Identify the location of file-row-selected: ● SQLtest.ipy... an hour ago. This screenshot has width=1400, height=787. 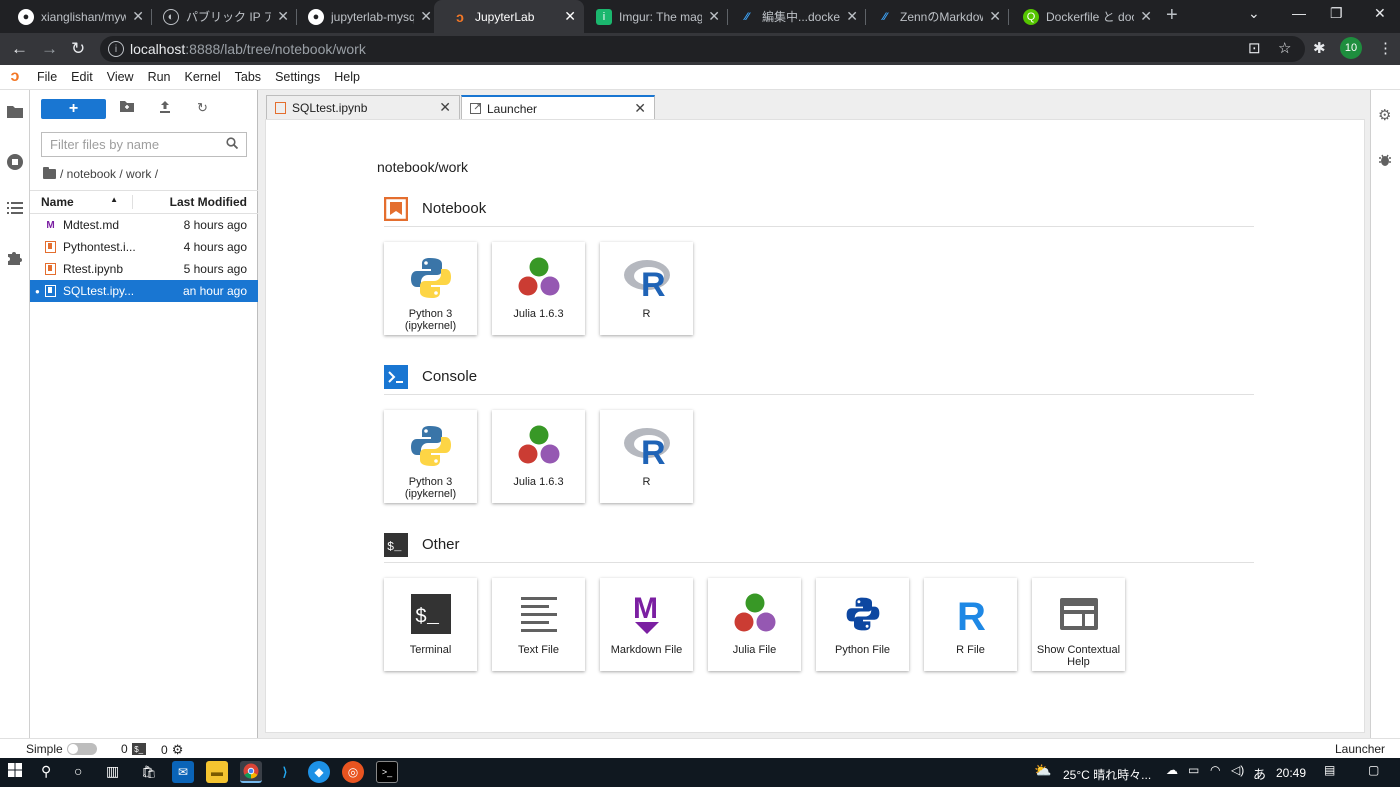
(144, 291).